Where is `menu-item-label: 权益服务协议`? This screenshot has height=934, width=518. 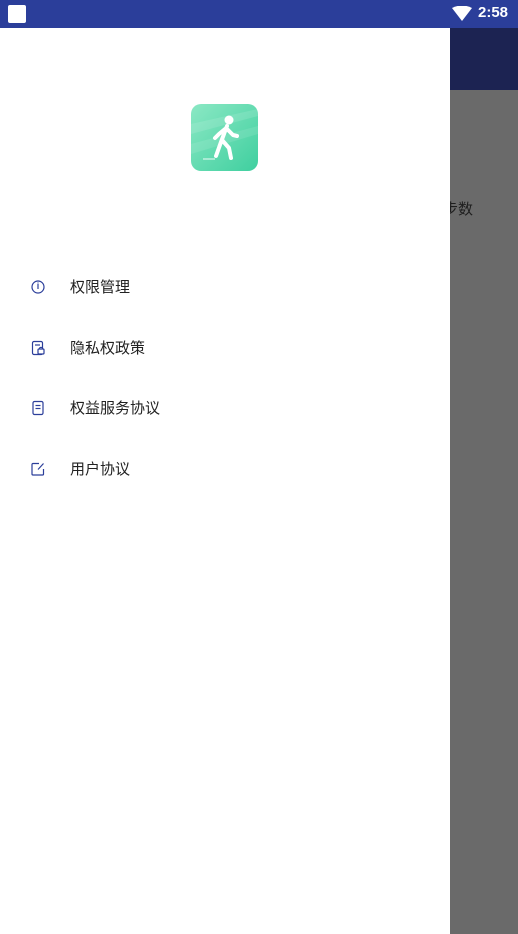 menu-item-label: 权益服务协议 is located at coordinates (115, 408).